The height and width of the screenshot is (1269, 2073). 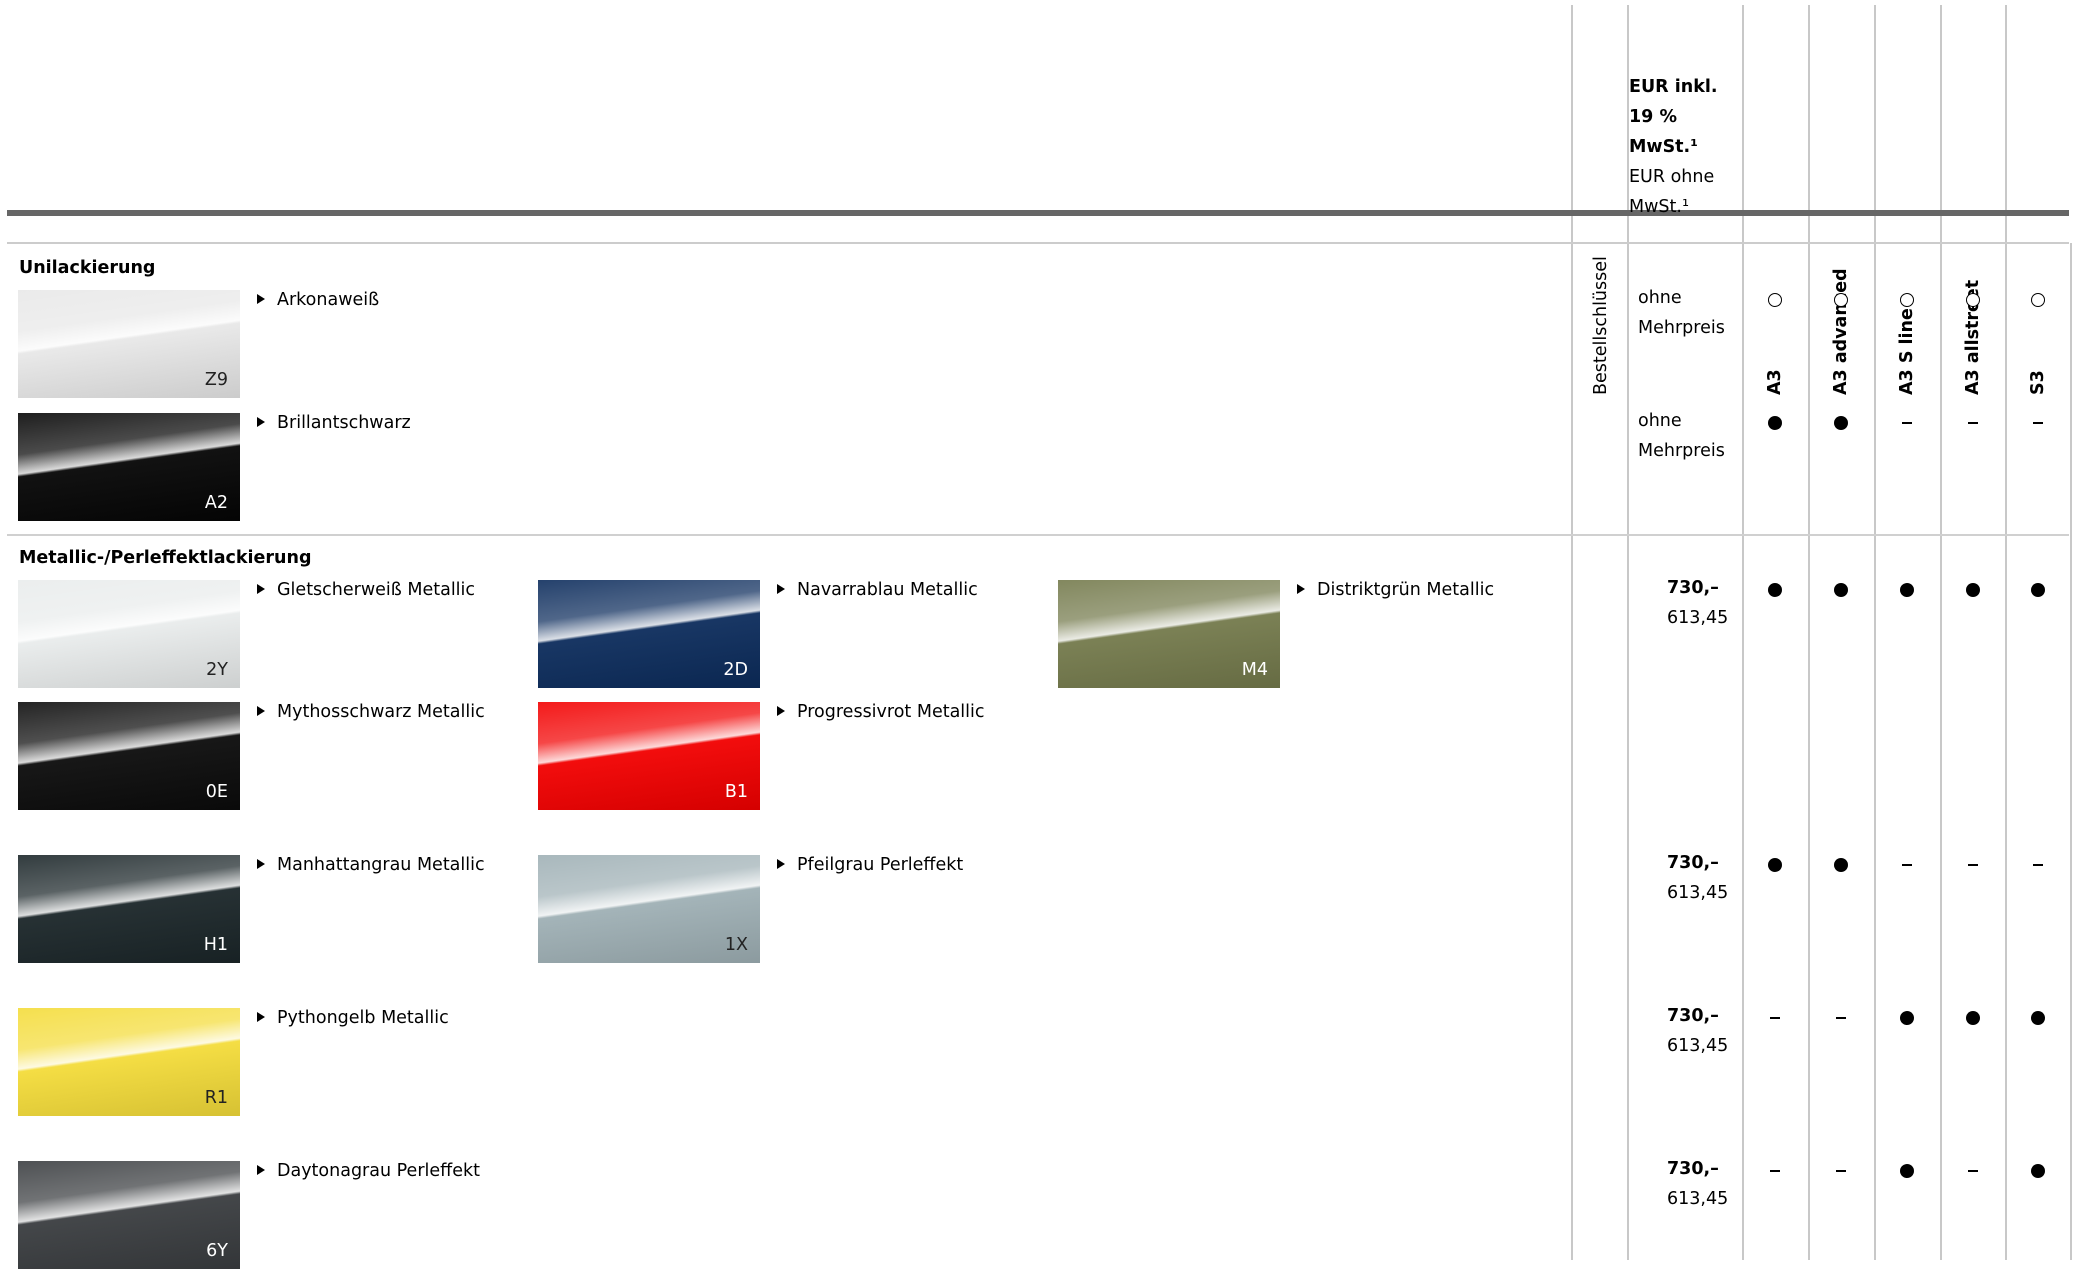 What do you see at coordinates (735, 670) in the screenshot?
I see `paint-code: 2D` at bounding box center [735, 670].